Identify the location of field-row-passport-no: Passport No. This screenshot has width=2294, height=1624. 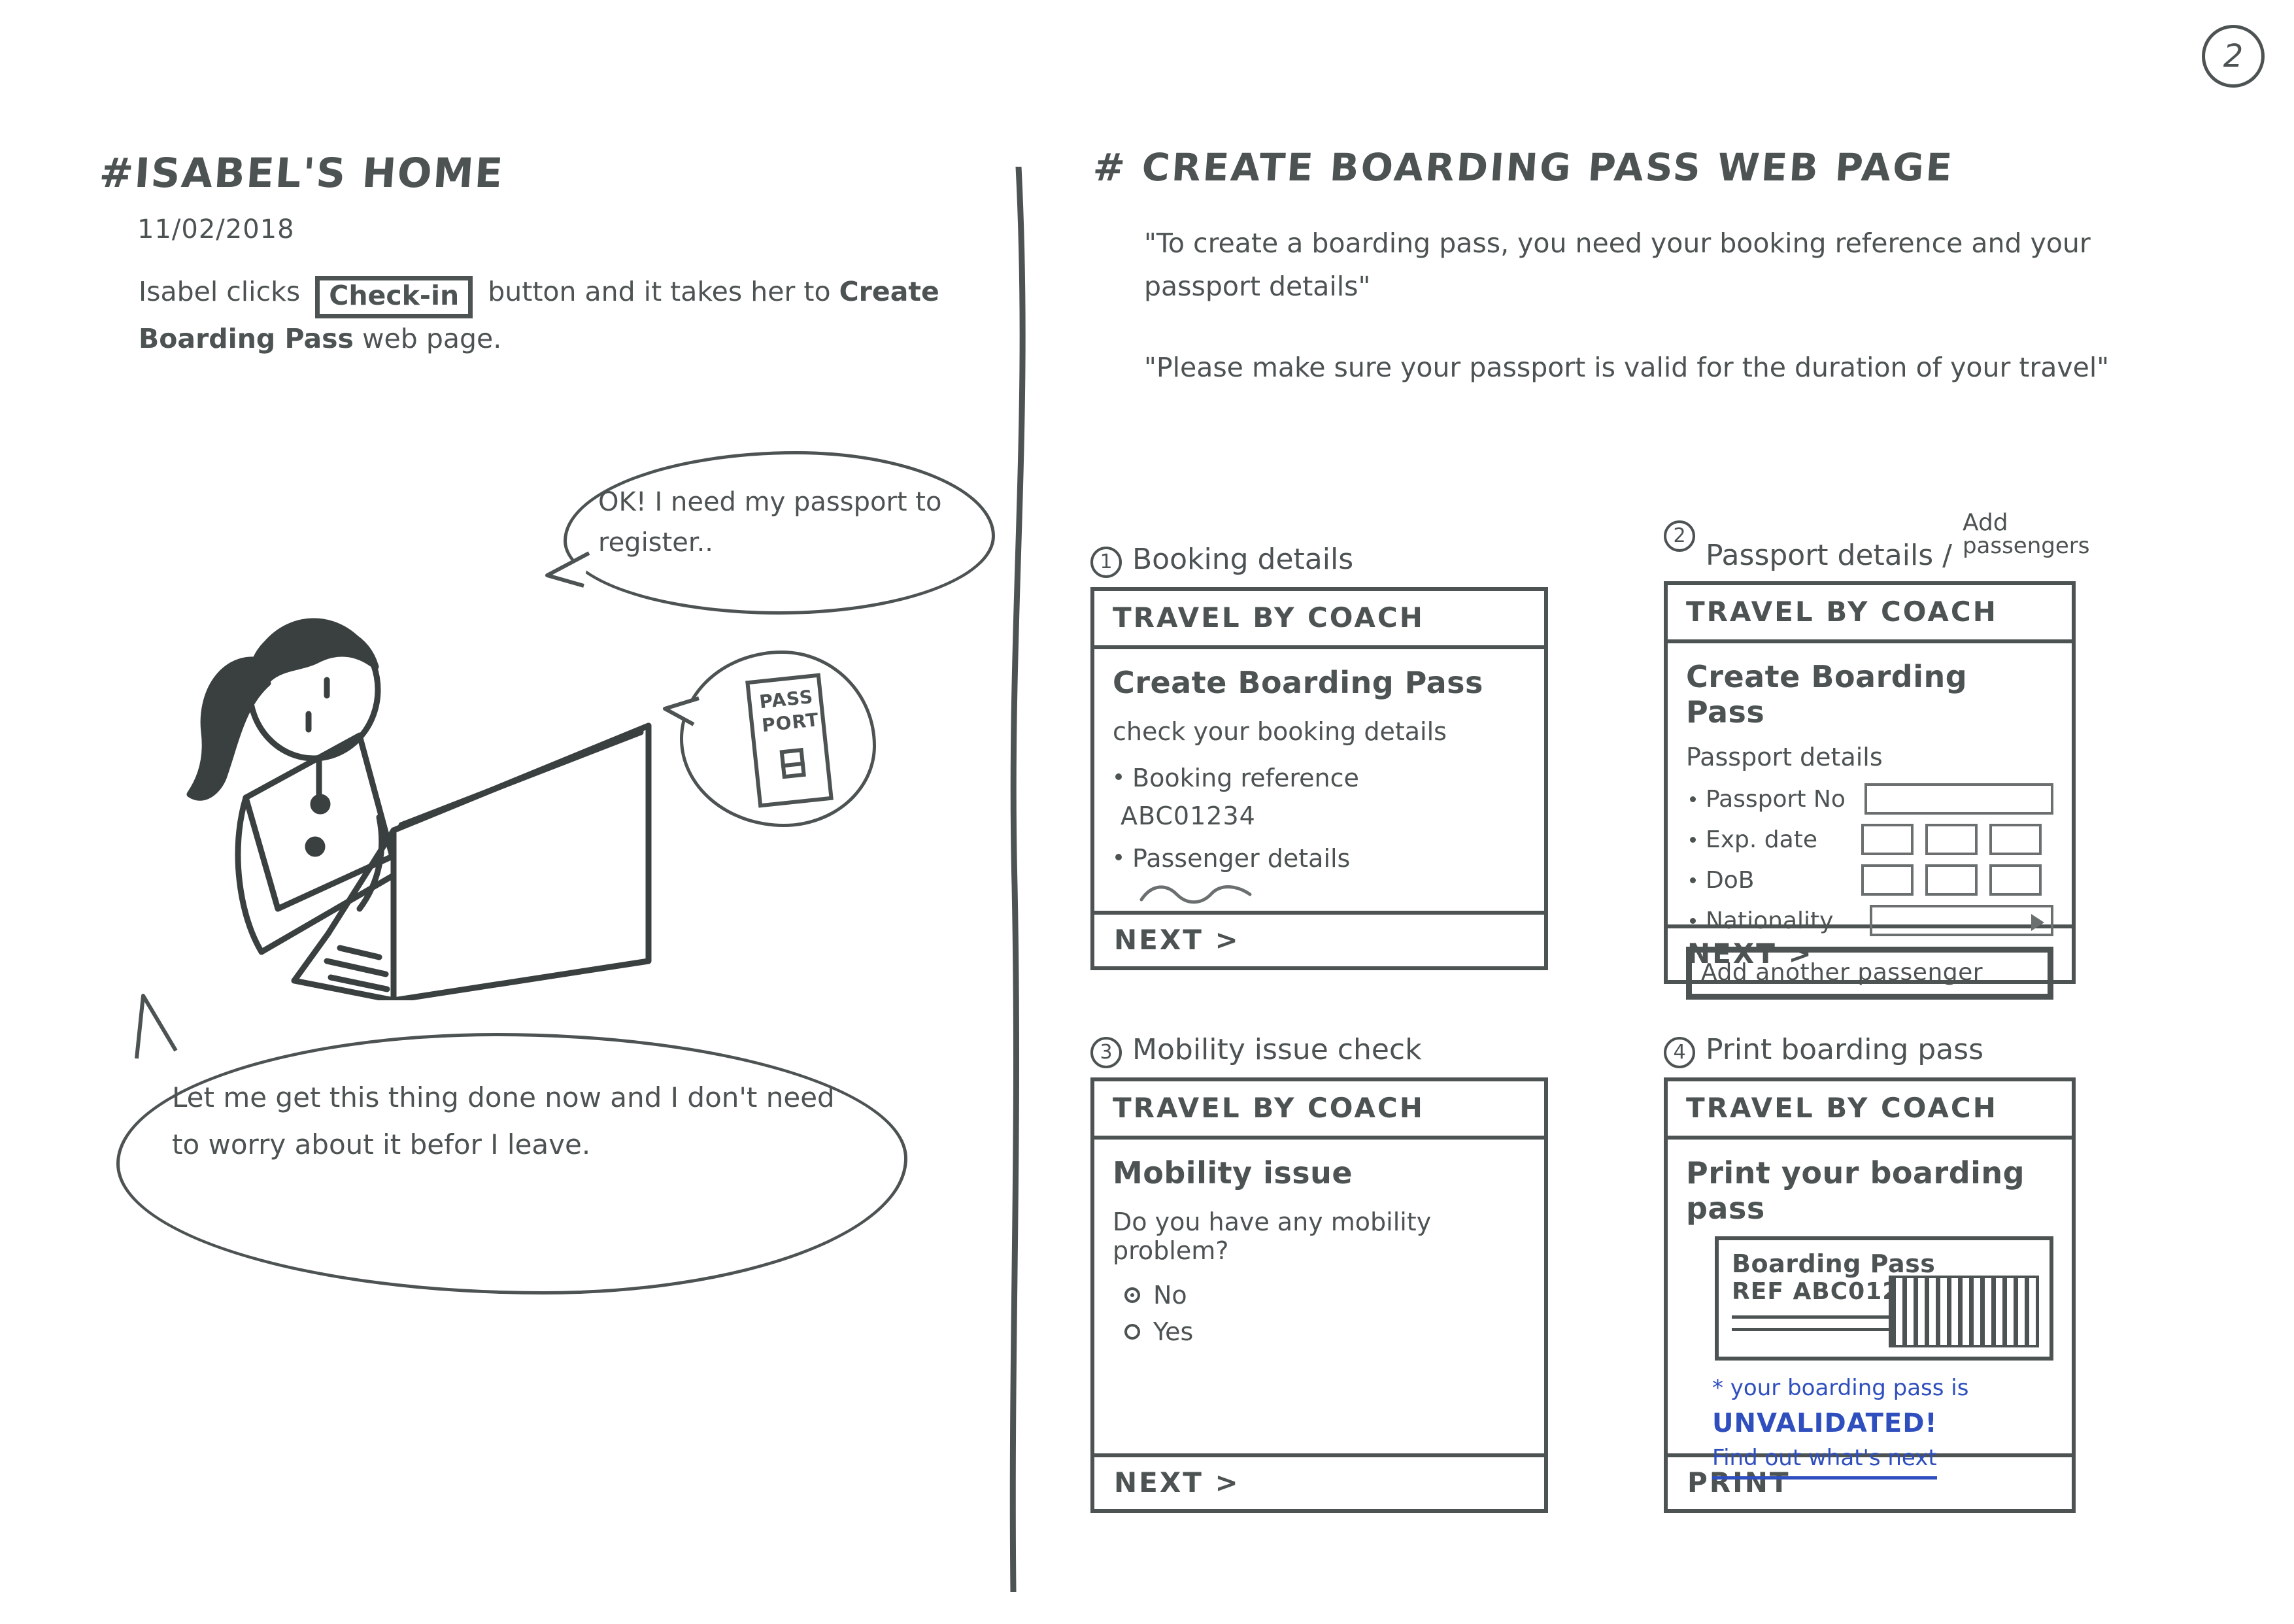
(1870, 799).